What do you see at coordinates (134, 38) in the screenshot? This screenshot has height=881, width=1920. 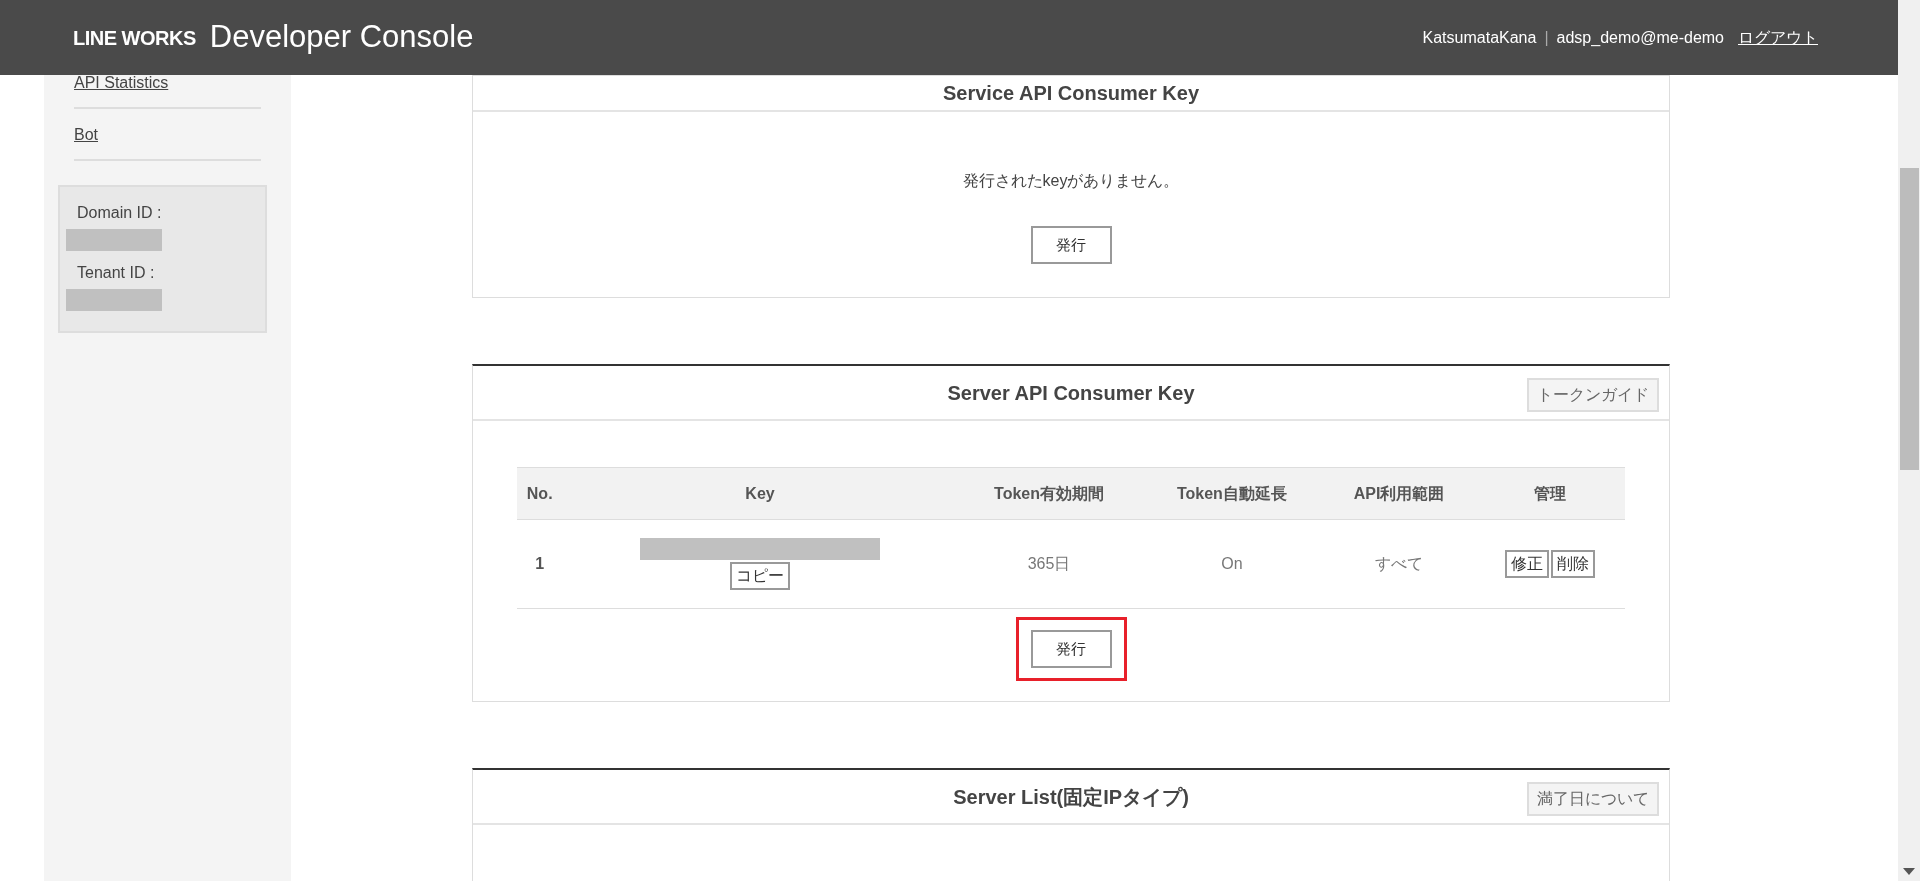 I see `logo: LINE WORKS` at bounding box center [134, 38].